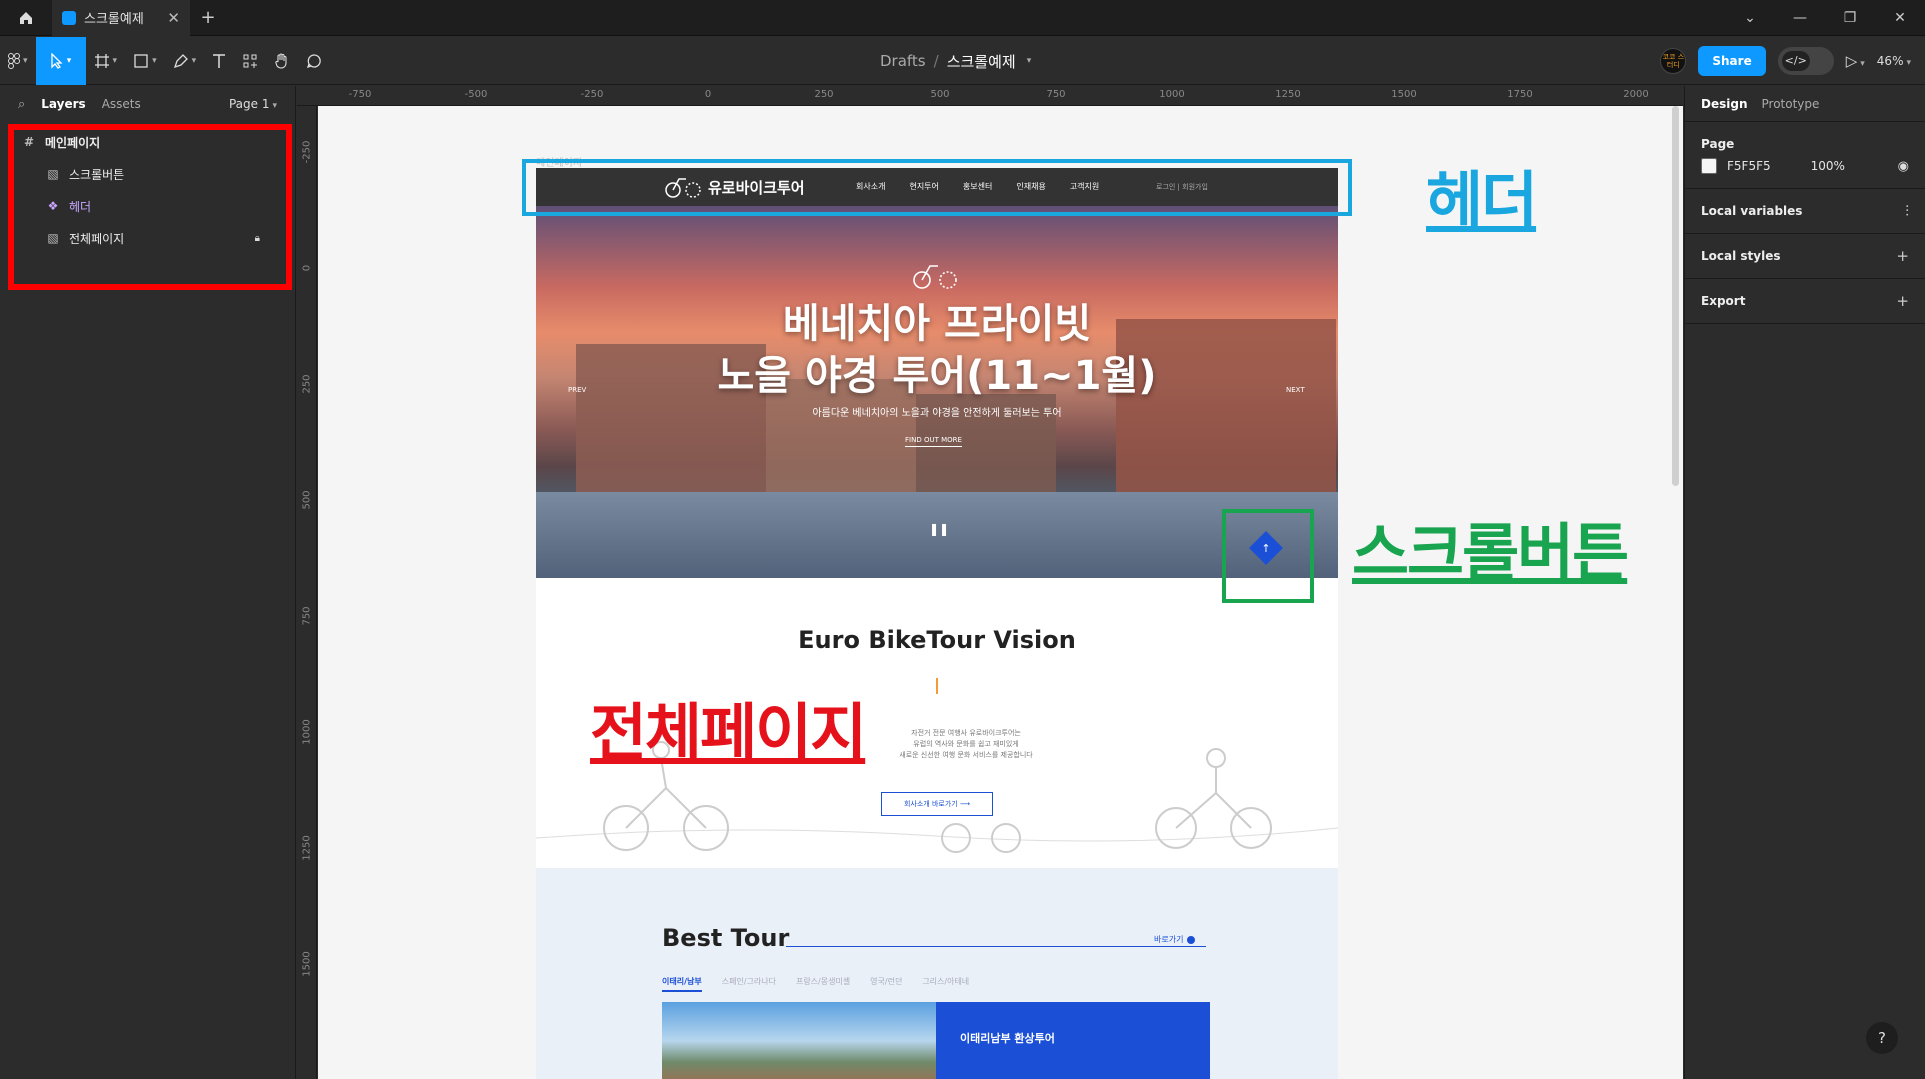 This screenshot has height=1079, width=1925. Describe the element at coordinates (1172, 94) in the screenshot. I see `ruler-tick: 1000` at that location.